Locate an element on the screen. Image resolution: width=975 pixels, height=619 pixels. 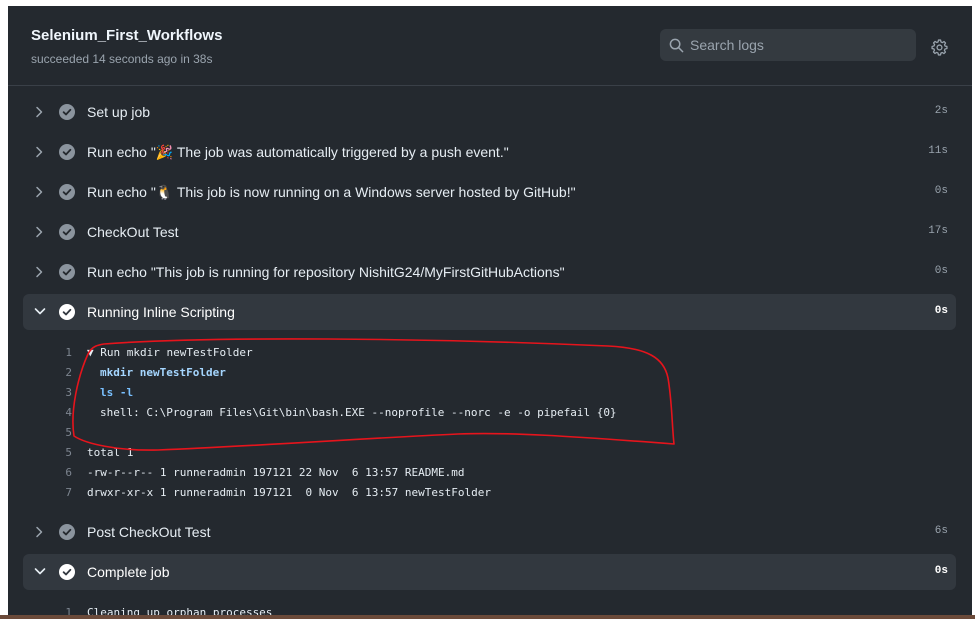
search-logs-input is located at coordinates (800, 45).